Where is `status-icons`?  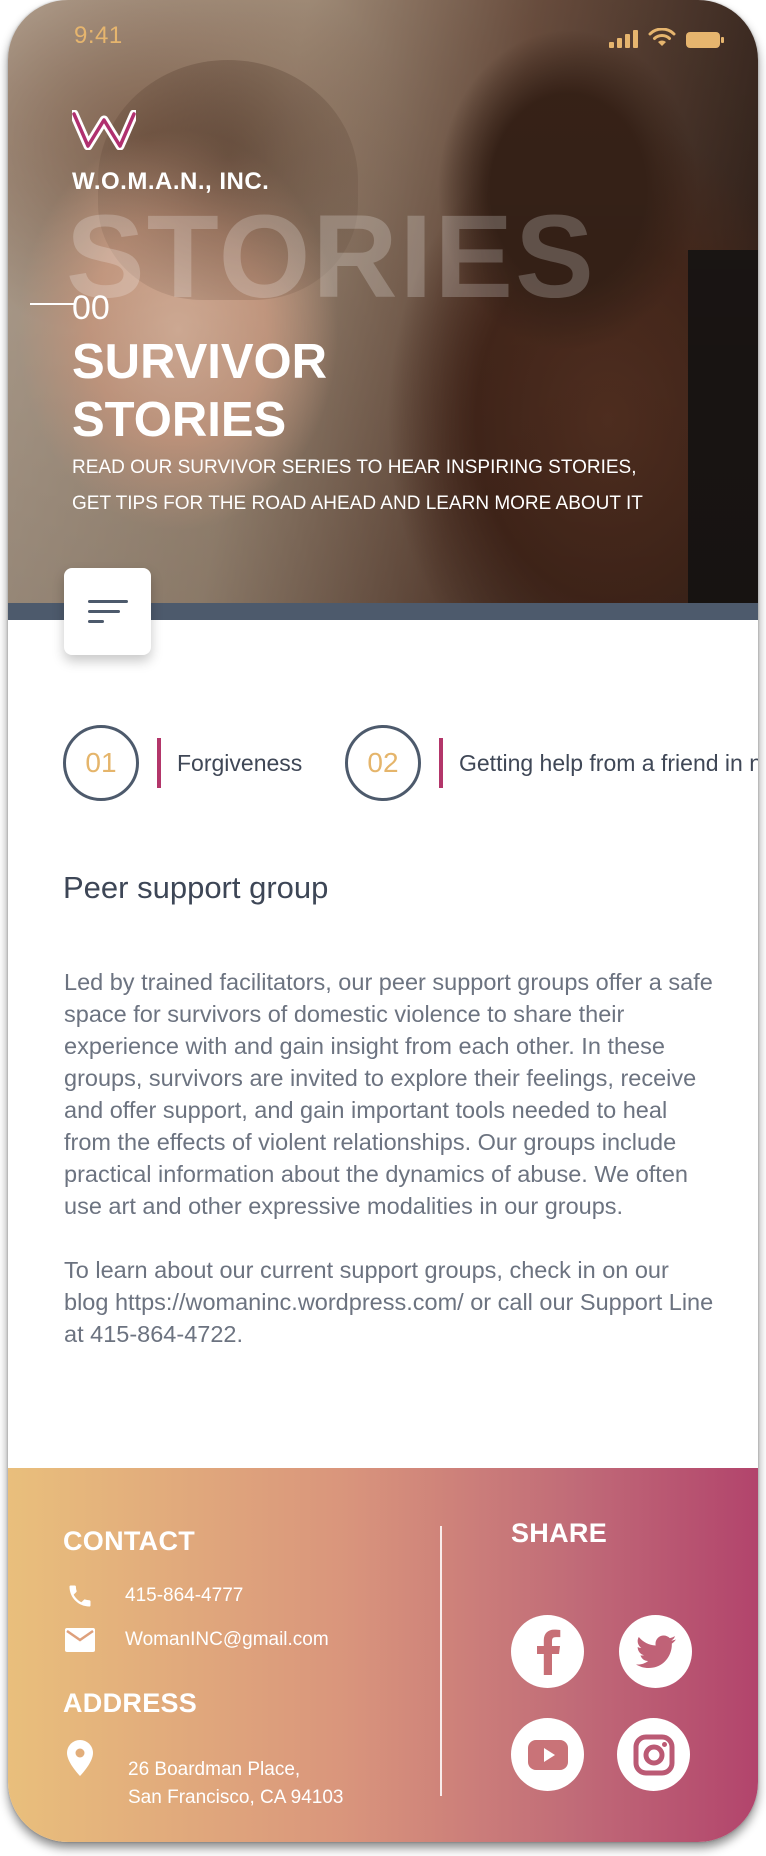 status-icons is located at coordinates (666, 38).